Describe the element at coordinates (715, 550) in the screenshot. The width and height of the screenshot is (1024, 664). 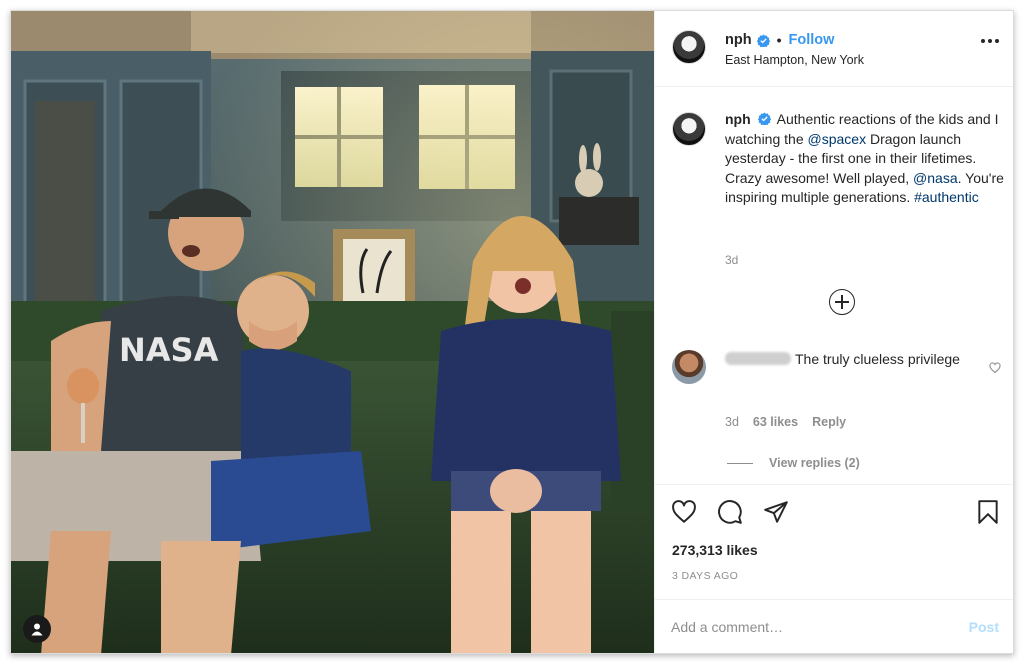
I see `likes-count: 273,313 likes` at that location.